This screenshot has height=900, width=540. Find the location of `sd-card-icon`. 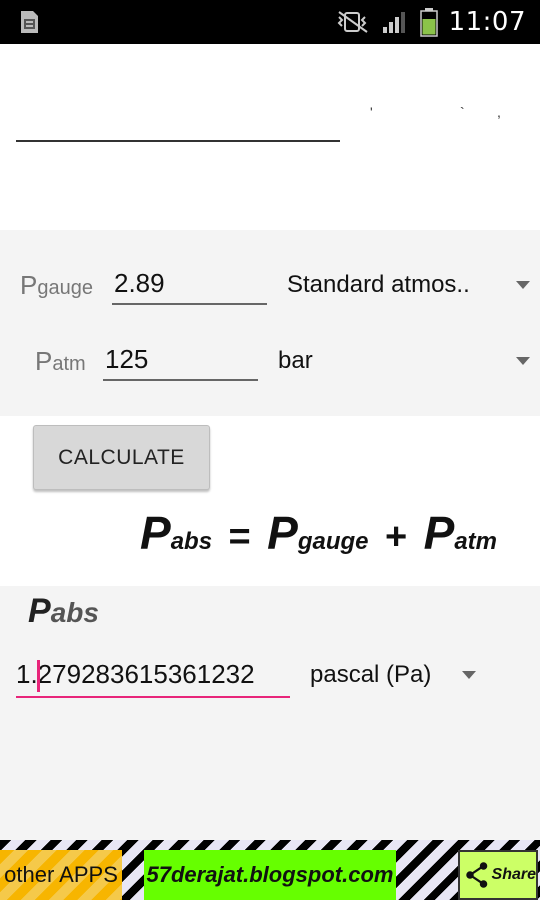

sd-card-icon is located at coordinates (29, 22).